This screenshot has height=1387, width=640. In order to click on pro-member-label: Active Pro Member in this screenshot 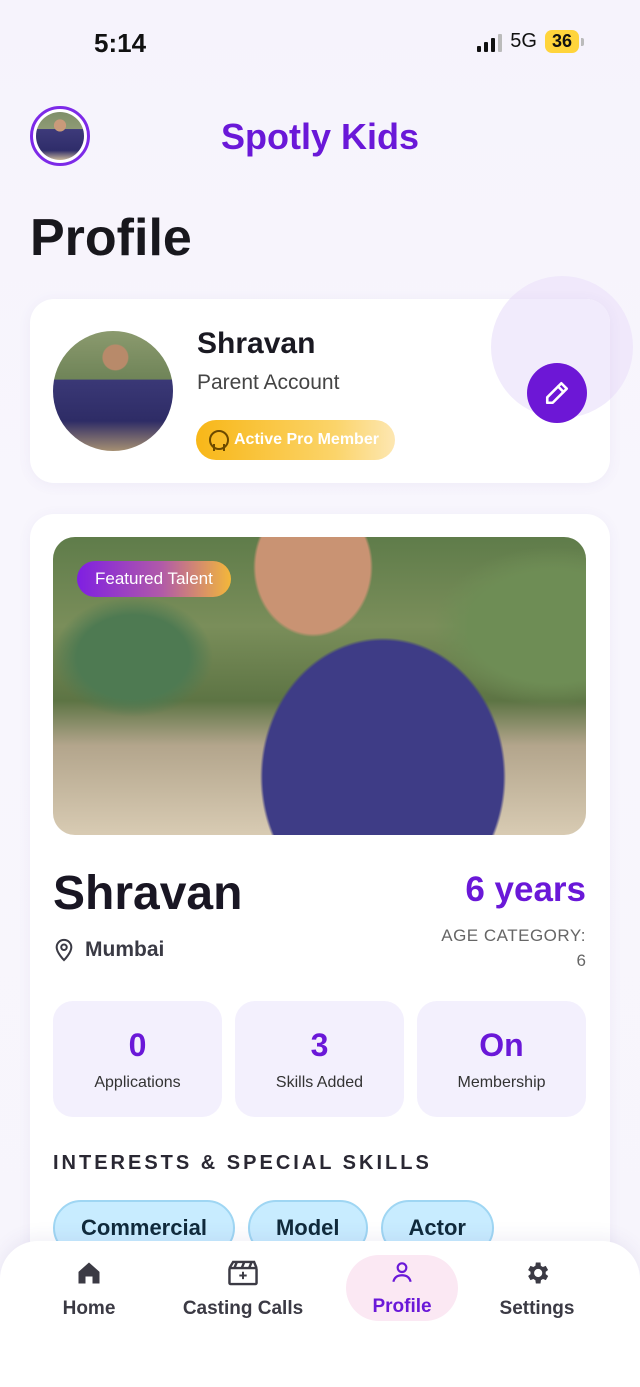, I will do `click(306, 439)`.